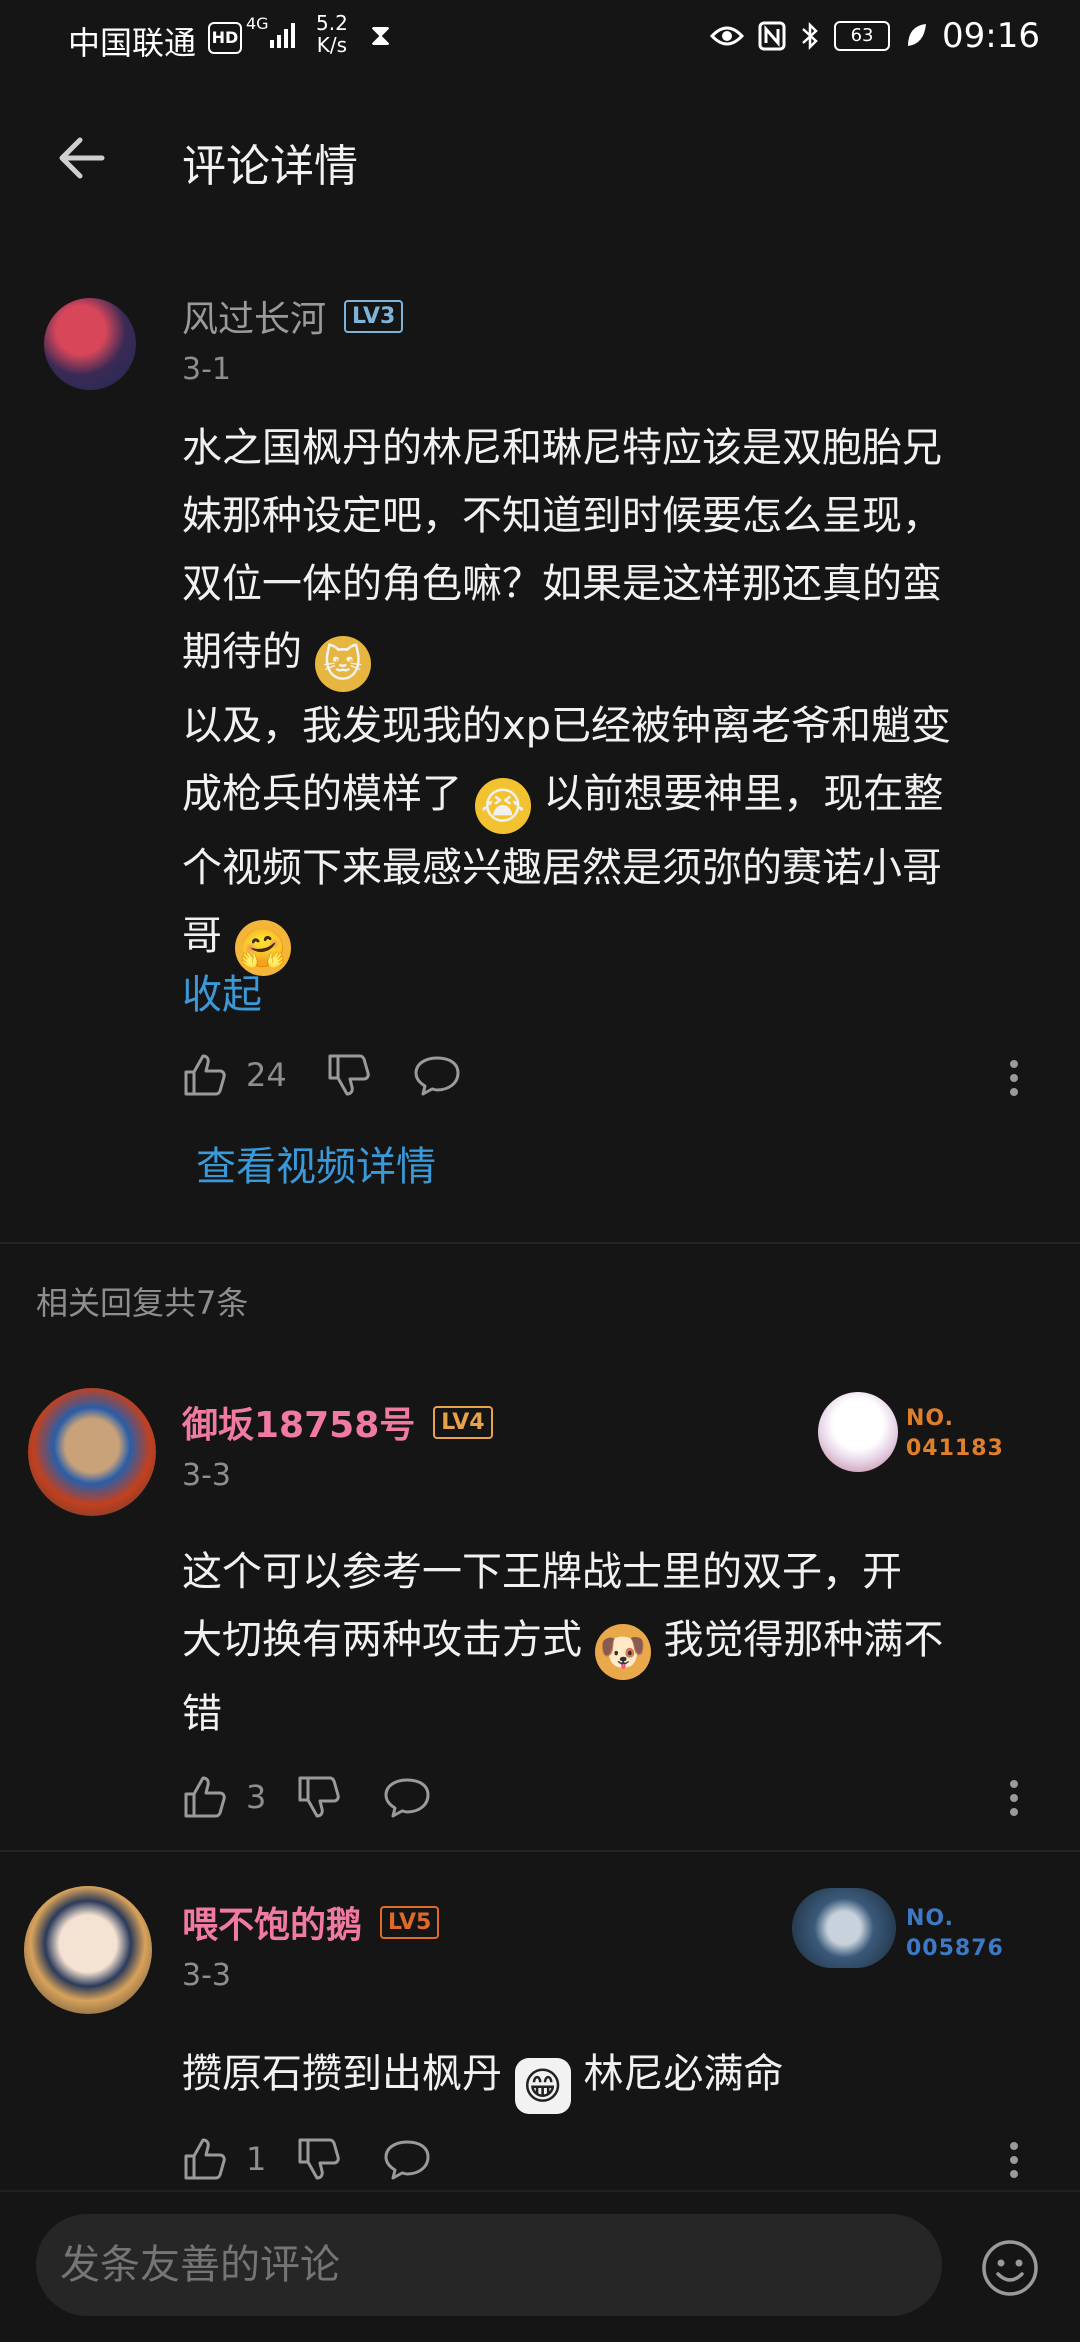 This screenshot has height=2342, width=1080. I want to click on leaf-icon, so click(917, 35).